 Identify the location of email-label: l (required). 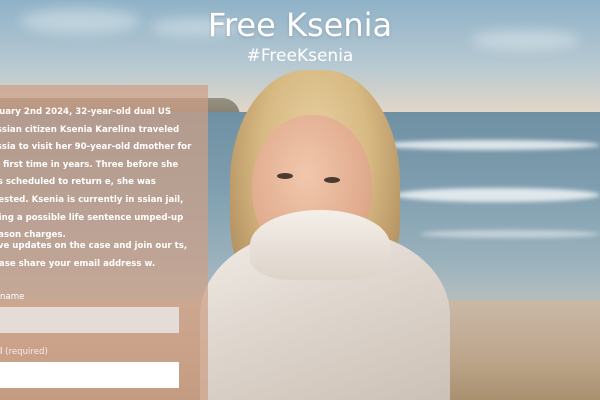
(24, 352).